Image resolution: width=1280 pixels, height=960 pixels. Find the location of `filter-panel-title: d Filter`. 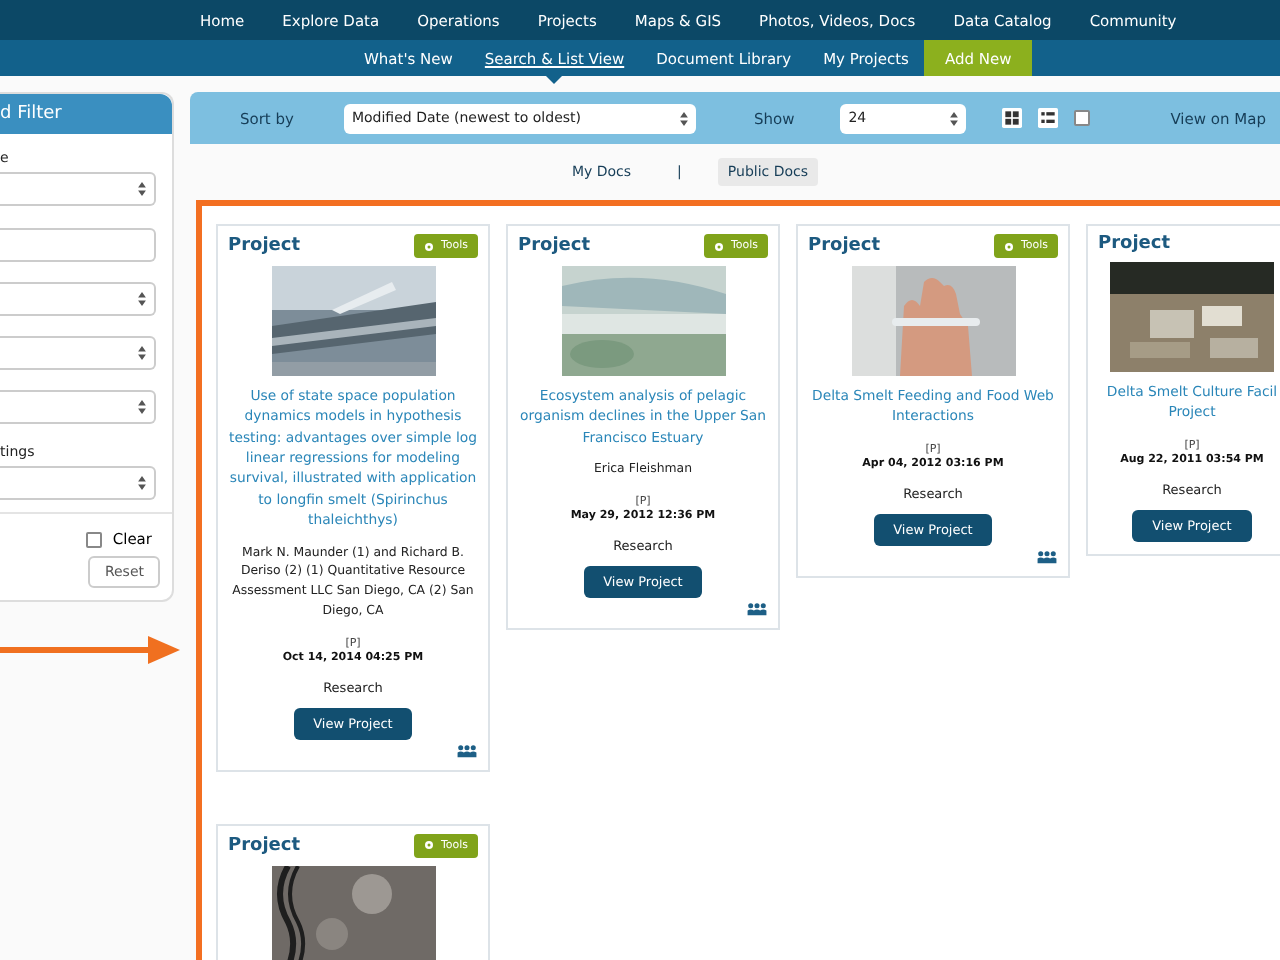

filter-panel-title: d Filter is located at coordinates (31, 114).